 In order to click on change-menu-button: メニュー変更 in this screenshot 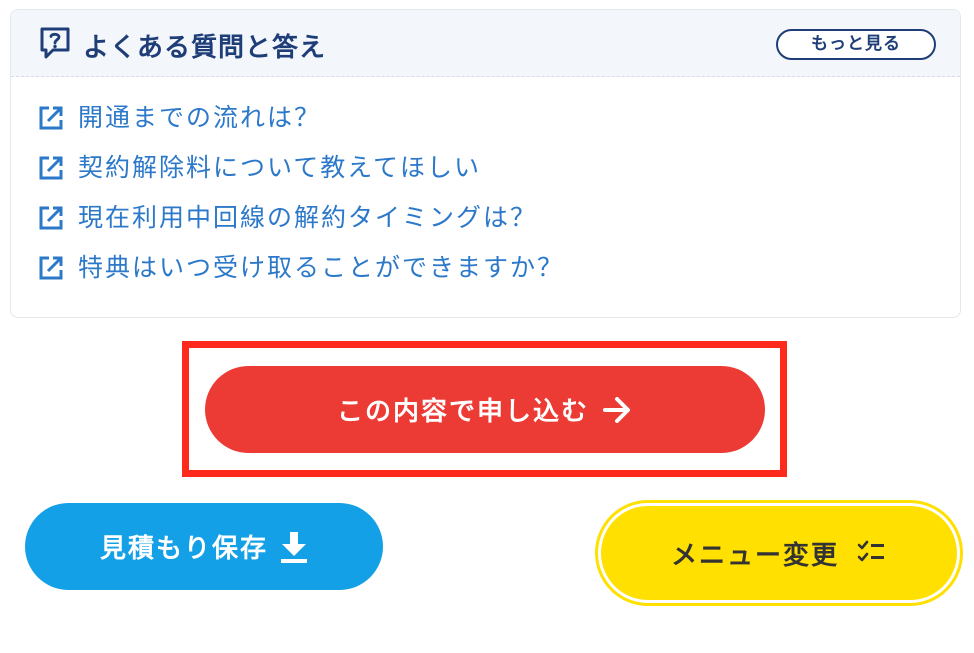, I will do `click(779, 553)`.